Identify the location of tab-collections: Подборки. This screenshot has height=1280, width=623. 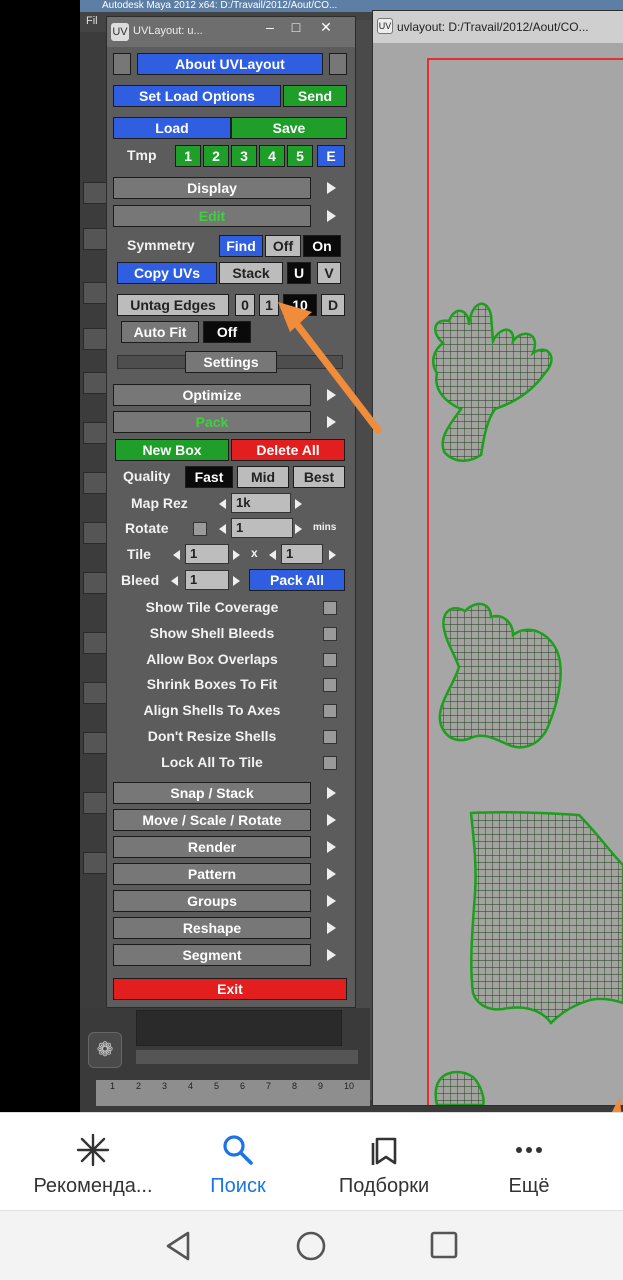
(384, 1162).